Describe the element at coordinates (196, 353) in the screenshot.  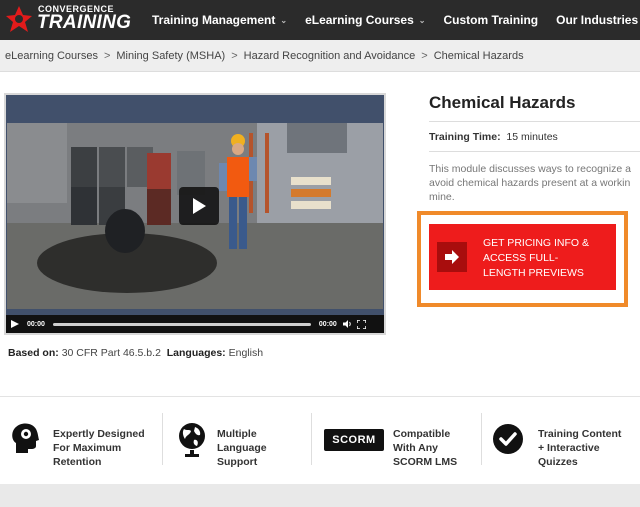
I see `languages-label: Languages:` at that location.